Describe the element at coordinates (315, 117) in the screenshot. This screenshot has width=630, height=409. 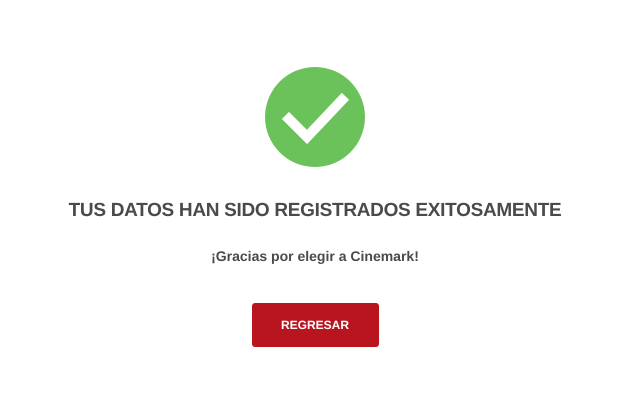
I see `check-circle-icon` at that location.